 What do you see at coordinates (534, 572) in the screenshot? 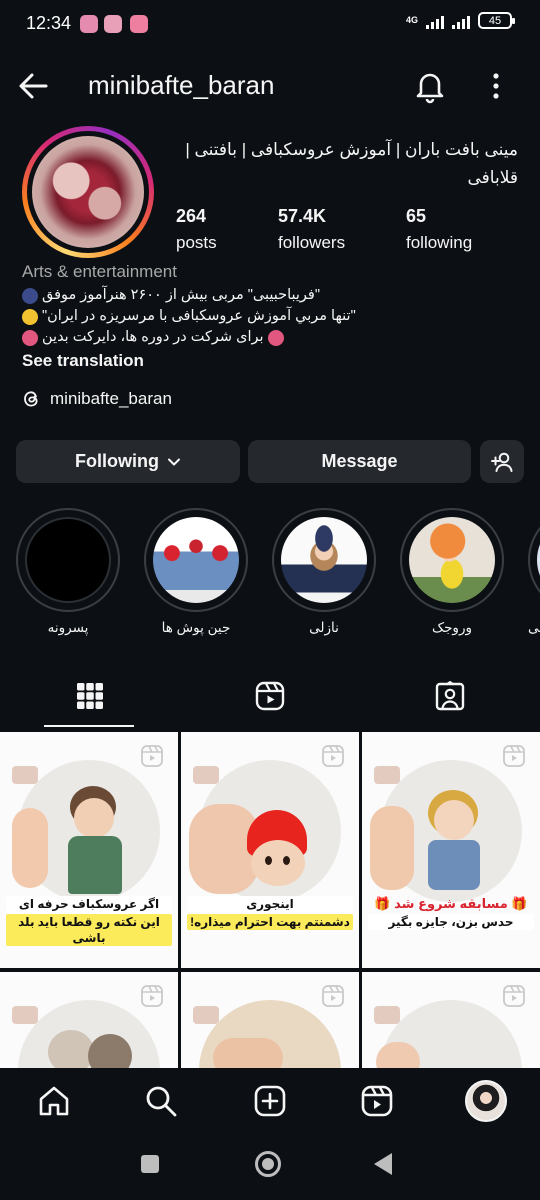
I see `highlight-item: نی` at bounding box center [534, 572].